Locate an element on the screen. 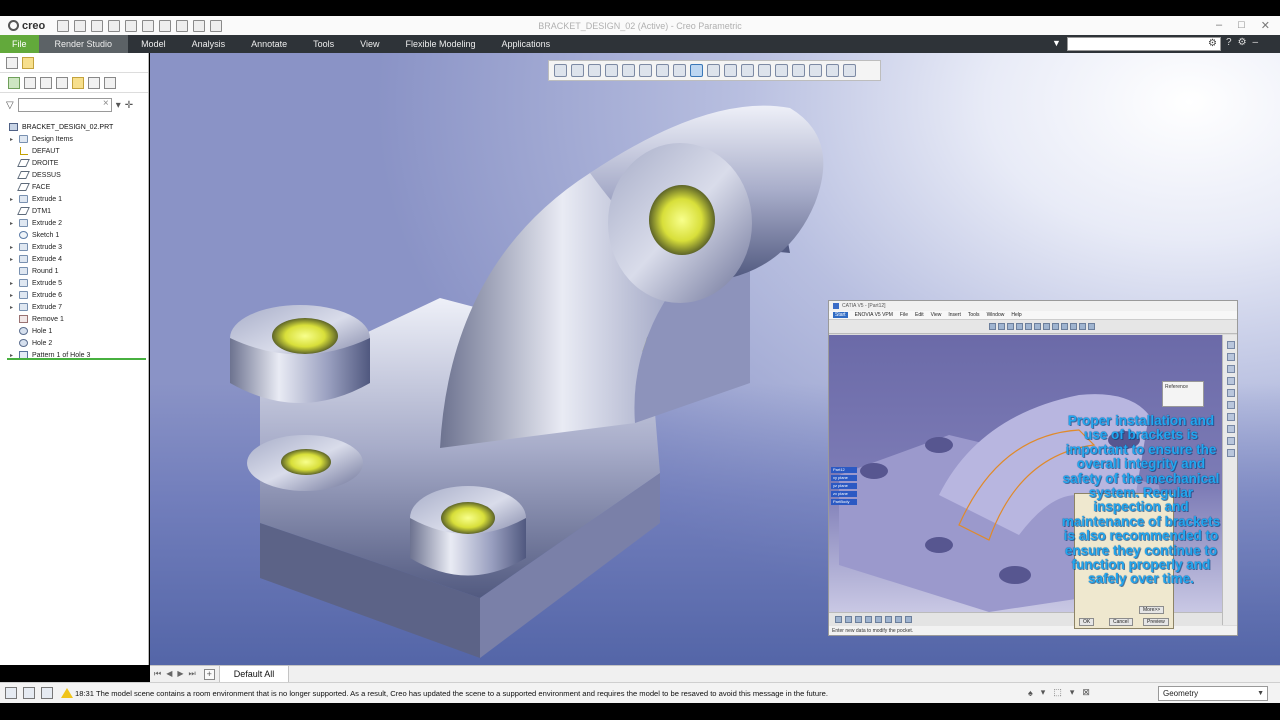  catia-ok-button: OK is located at coordinates (1087, 622).